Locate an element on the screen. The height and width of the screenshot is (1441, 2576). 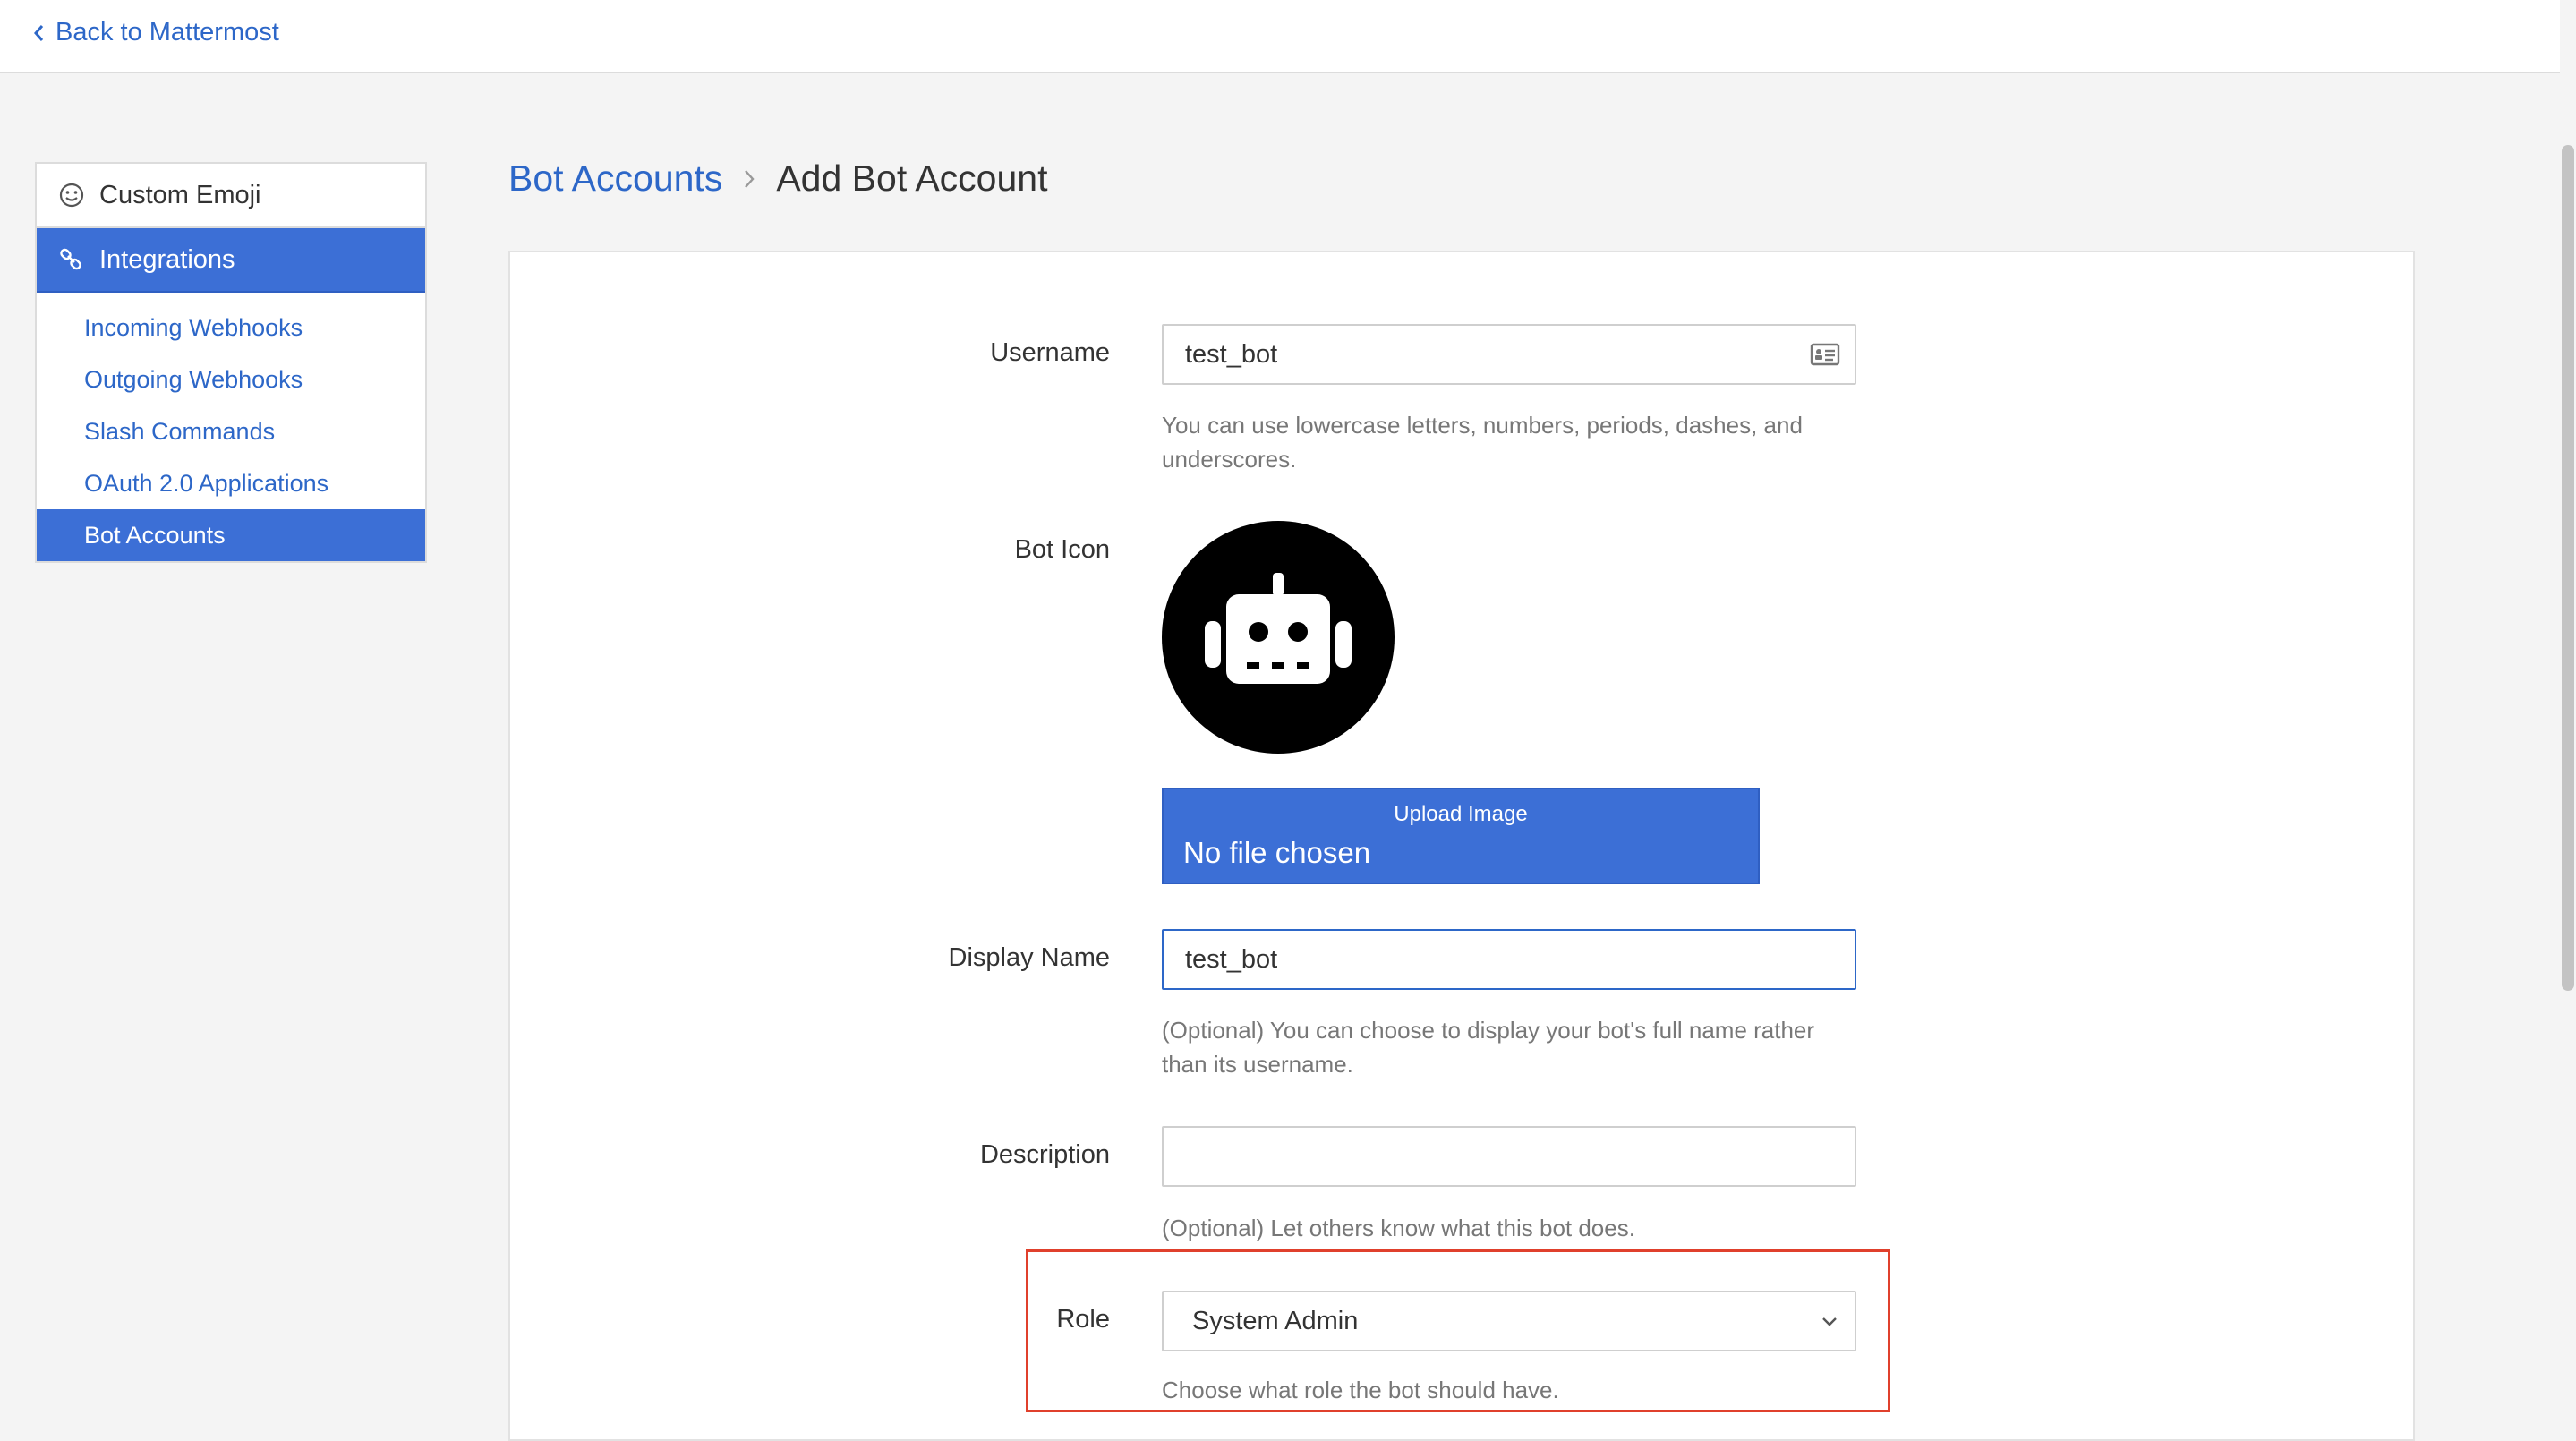
file-status-text: No file chosen is located at coordinates (1277, 852).